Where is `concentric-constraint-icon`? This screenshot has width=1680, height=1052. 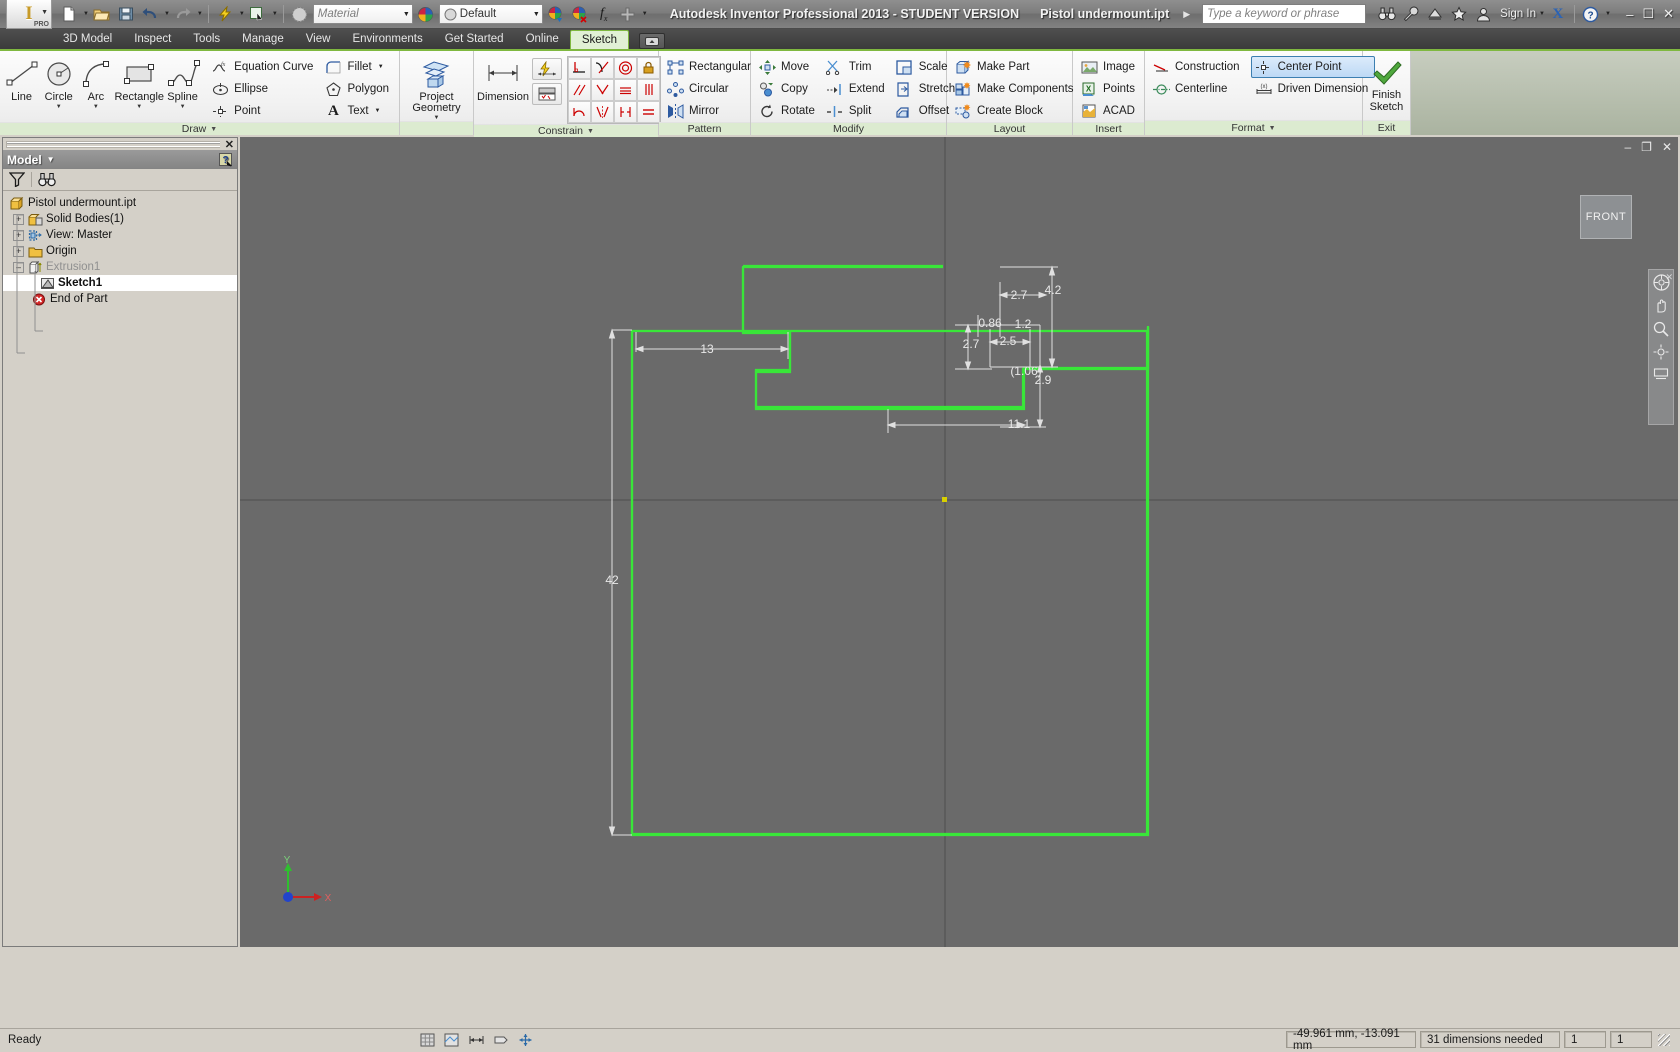
concentric-constraint-icon is located at coordinates (625, 68).